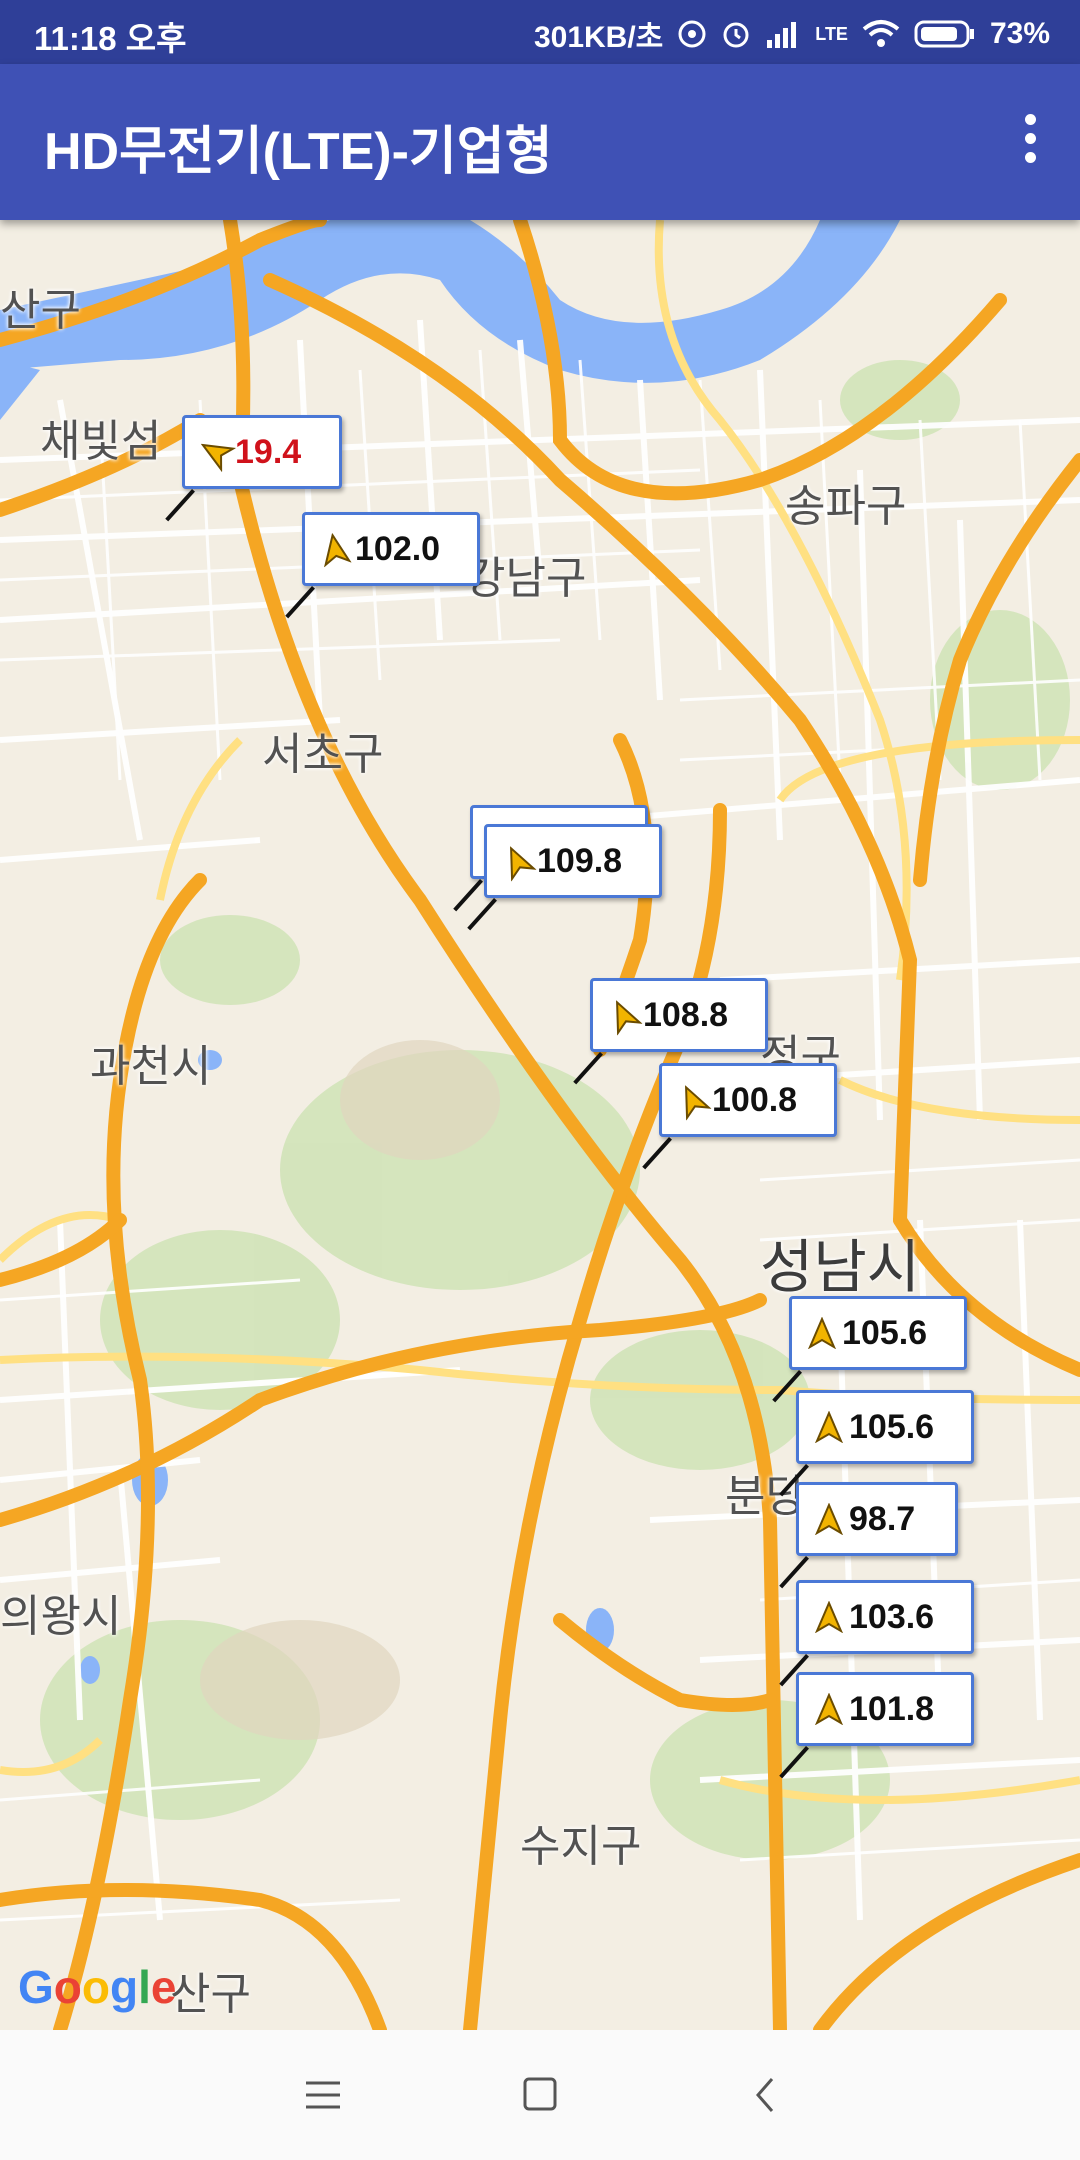  Describe the element at coordinates (881, 33) in the screenshot. I see `wifi-icon` at that location.